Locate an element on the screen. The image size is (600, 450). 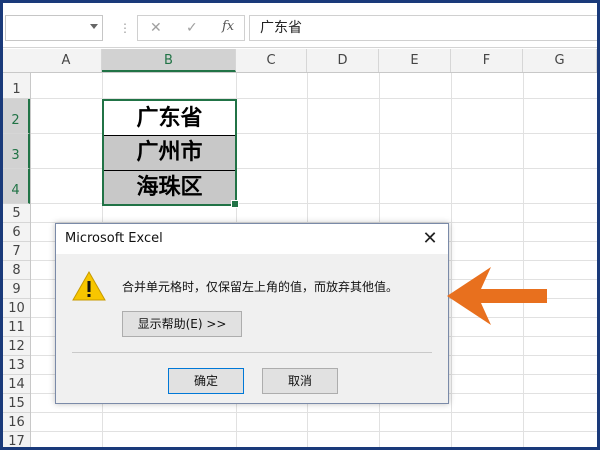
row-header: 16 is located at coordinates (16, 422).